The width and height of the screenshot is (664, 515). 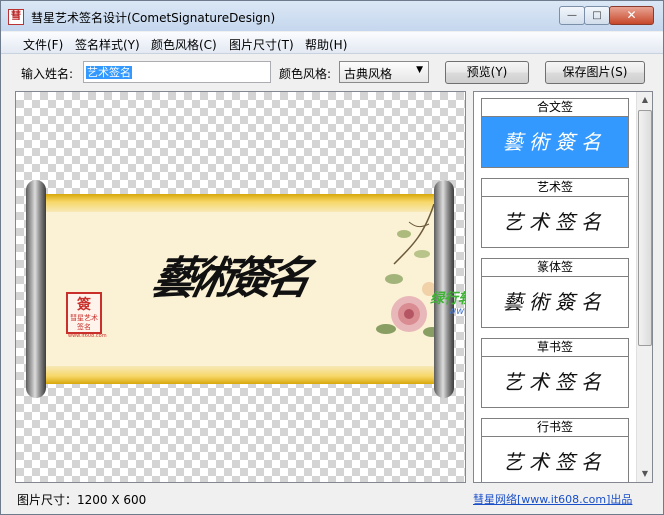 What do you see at coordinates (419, 70) in the screenshot?
I see `dropdown-arrow-icon: ▼` at bounding box center [419, 70].